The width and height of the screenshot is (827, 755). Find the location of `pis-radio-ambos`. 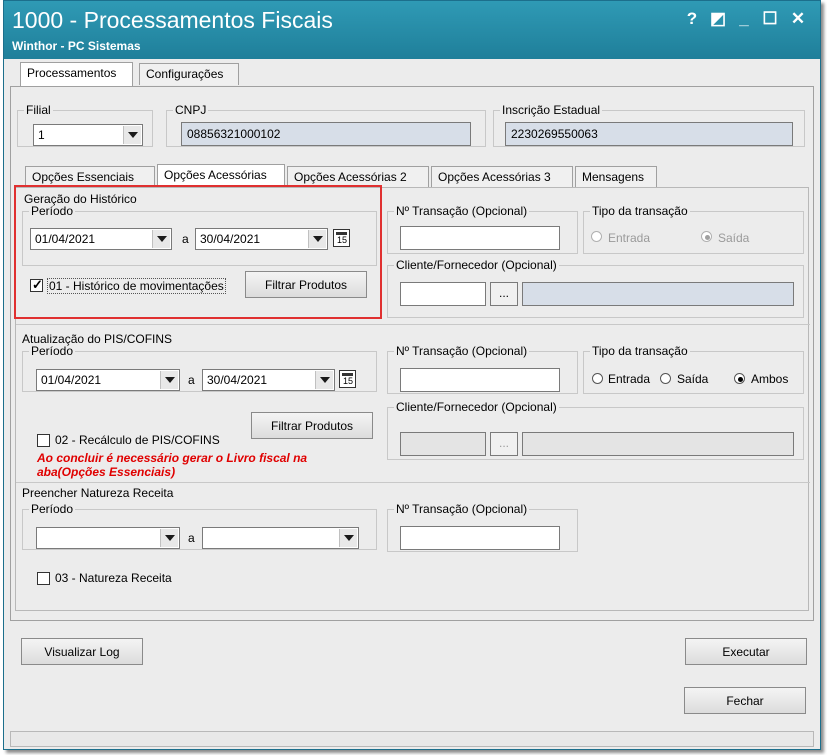

pis-radio-ambos is located at coordinates (739, 378).